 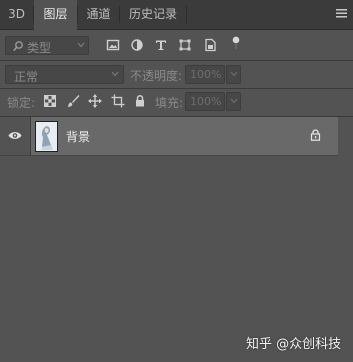 I want to click on opacity-input: 100%, so click(x=205, y=74).